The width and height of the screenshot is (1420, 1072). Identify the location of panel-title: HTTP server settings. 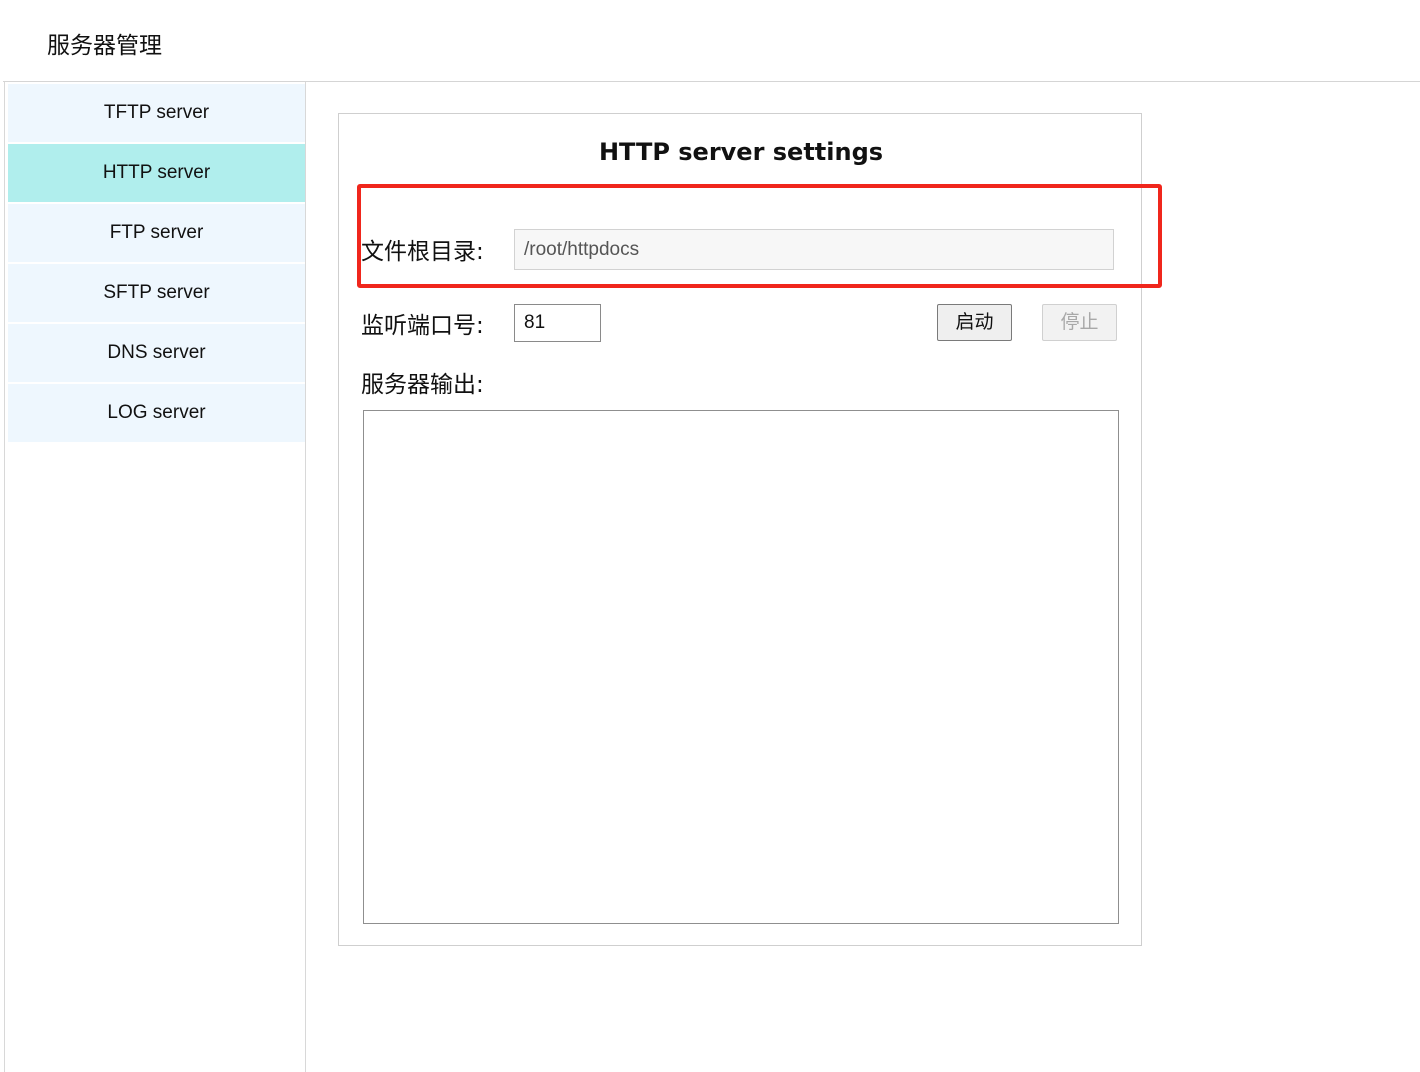
(741, 152).